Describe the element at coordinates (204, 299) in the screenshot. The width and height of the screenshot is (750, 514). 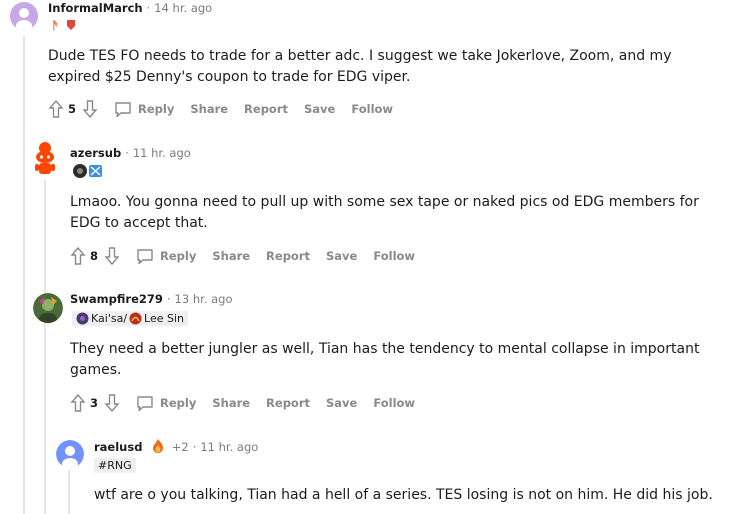
I see `timestamp: 13 hr. ago` at that location.